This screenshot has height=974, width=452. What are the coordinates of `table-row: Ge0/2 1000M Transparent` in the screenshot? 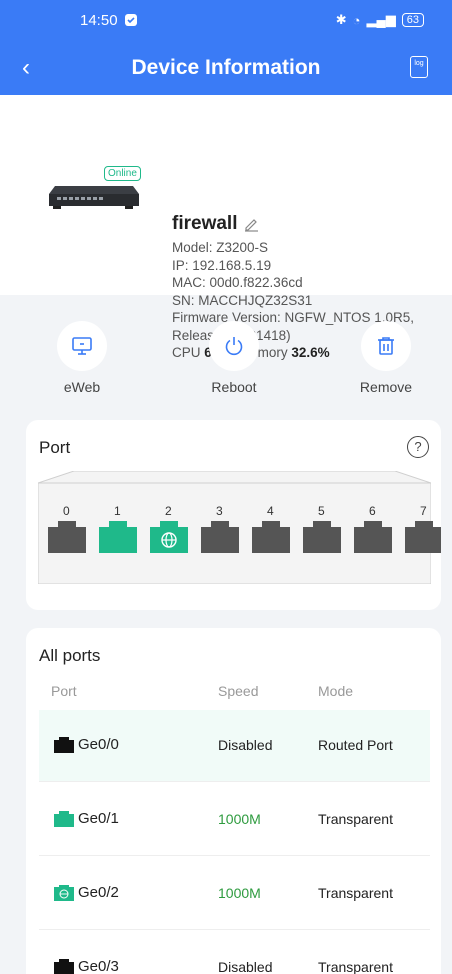 It's located at (234, 894).